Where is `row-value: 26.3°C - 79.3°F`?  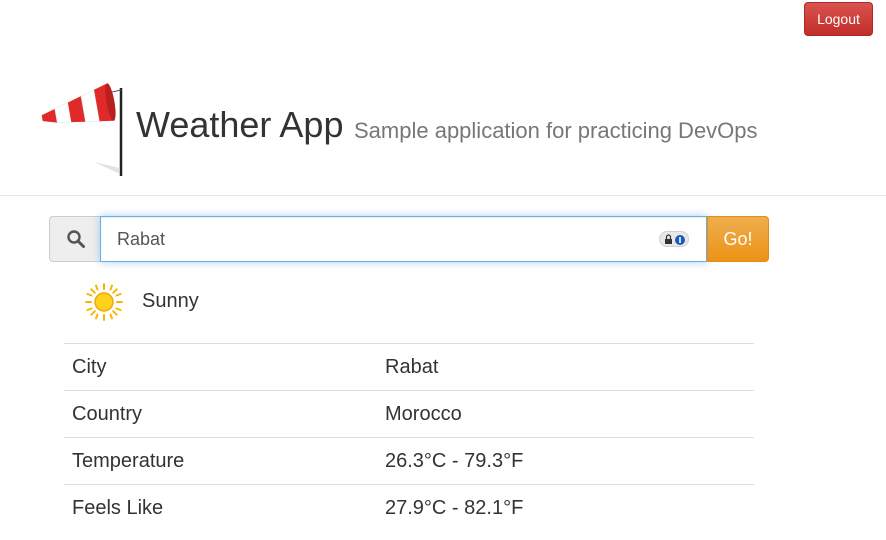 row-value: 26.3°C - 79.3°F is located at coordinates (565, 461).